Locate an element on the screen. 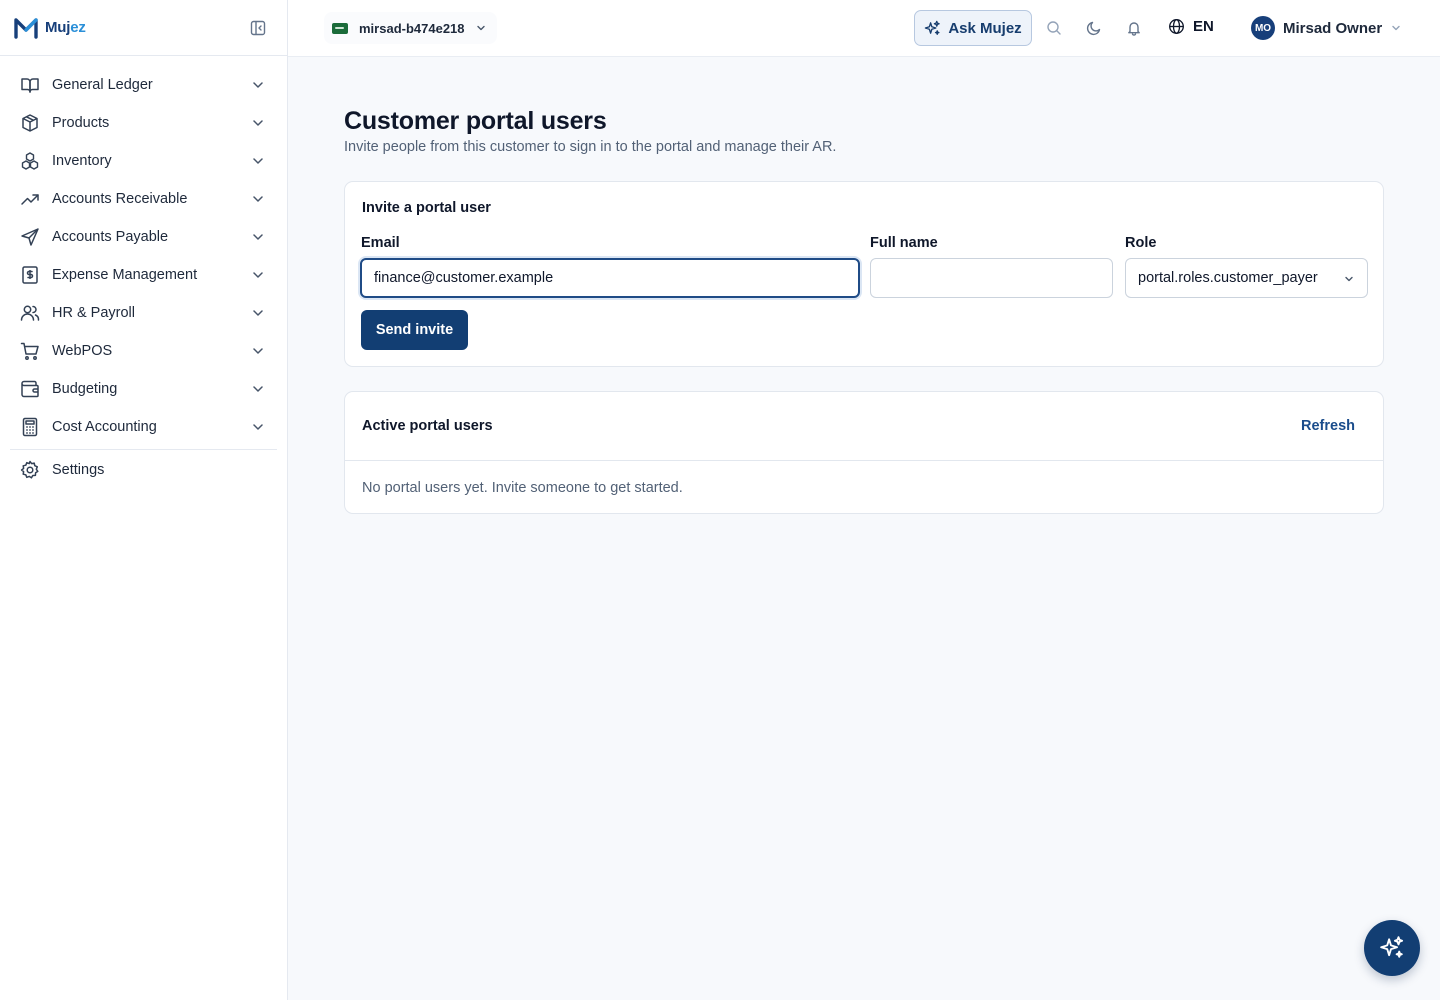  sidebar-item-webpos: WebPOS is located at coordinates (143, 351).